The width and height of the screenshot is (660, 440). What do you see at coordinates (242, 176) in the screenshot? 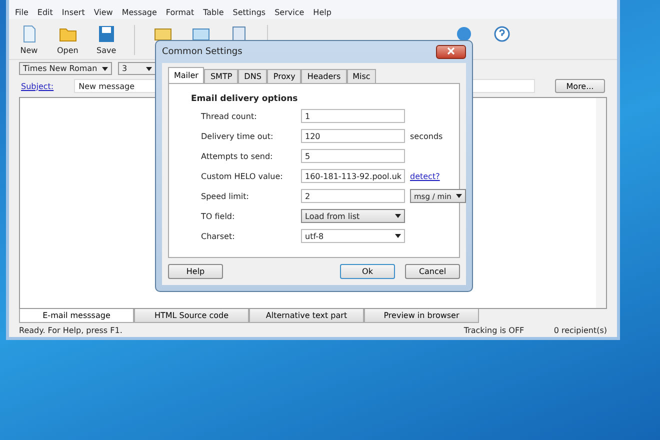
I see `field-label: Custom HELO value:` at bounding box center [242, 176].